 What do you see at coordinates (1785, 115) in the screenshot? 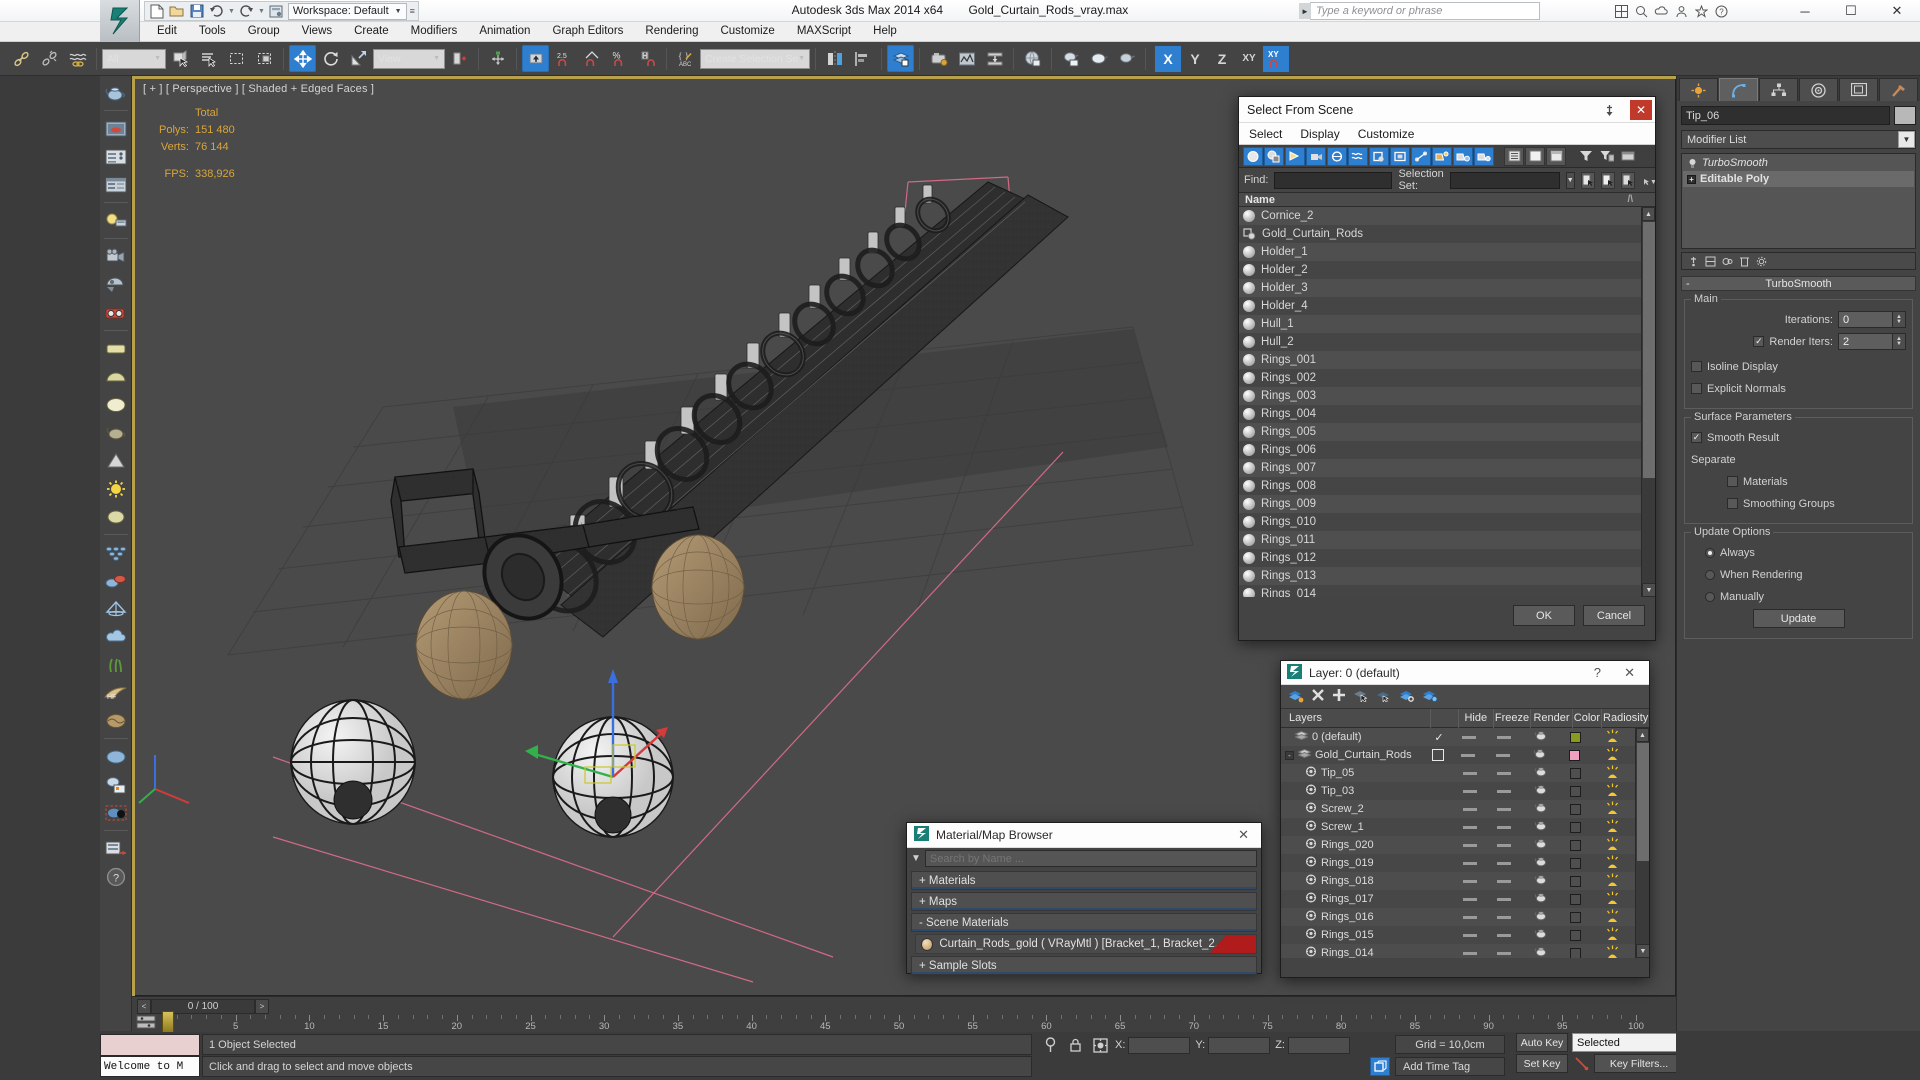
I see `object-name-input` at bounding box center [1785, 115].